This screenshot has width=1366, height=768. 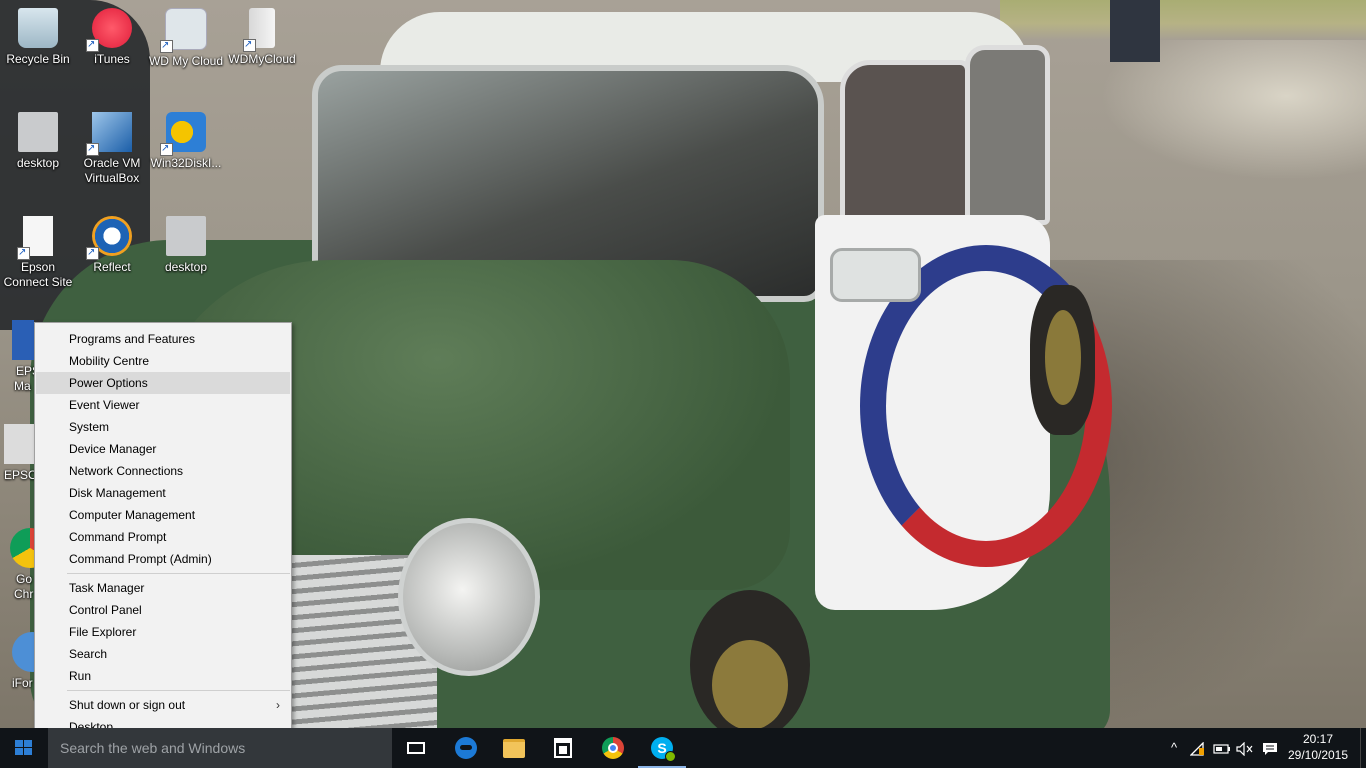 I want to click on clock-date: 29/10/2015, so click(x=1318, y=755).